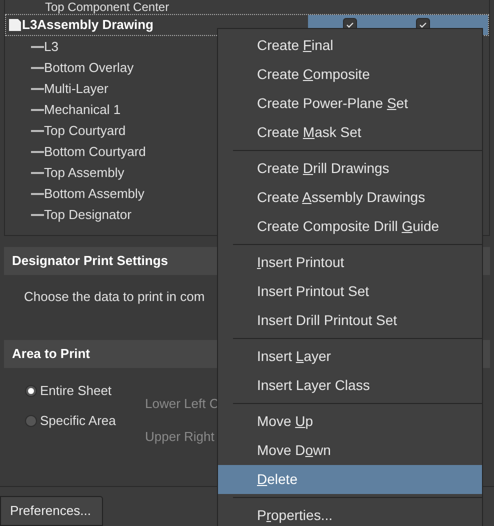  I want to click on radio-option: Entire Sheet, so click(85, 391).